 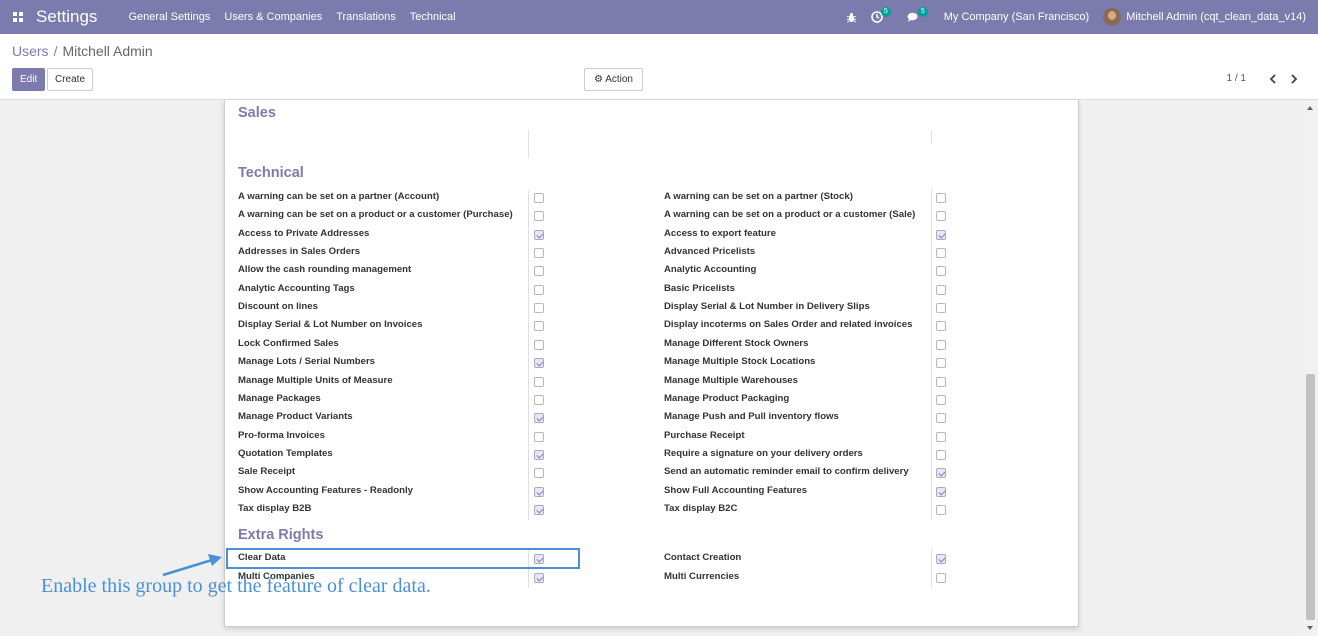 I want to click on access-right-label: Access to export feature, so click(x=720, y=233).